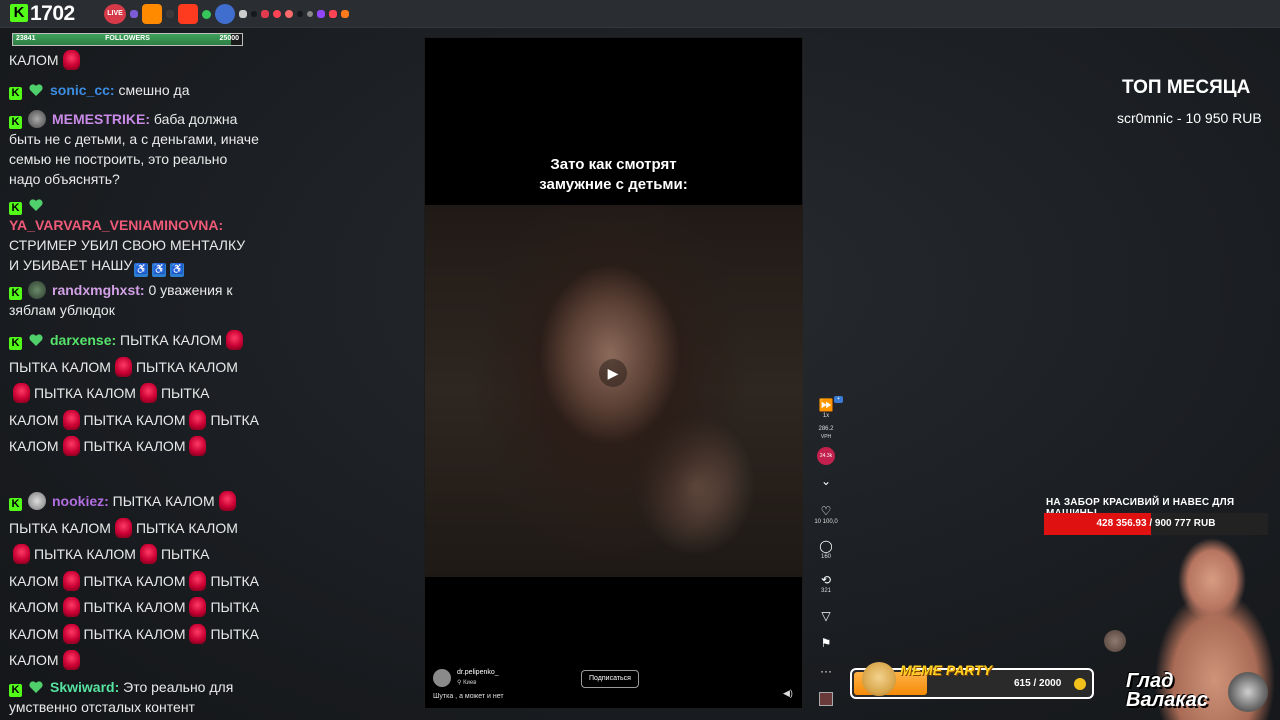 This screenshot has height=720, width=1280. I want to click on author-thumbnail-icon, so click(826, 699).